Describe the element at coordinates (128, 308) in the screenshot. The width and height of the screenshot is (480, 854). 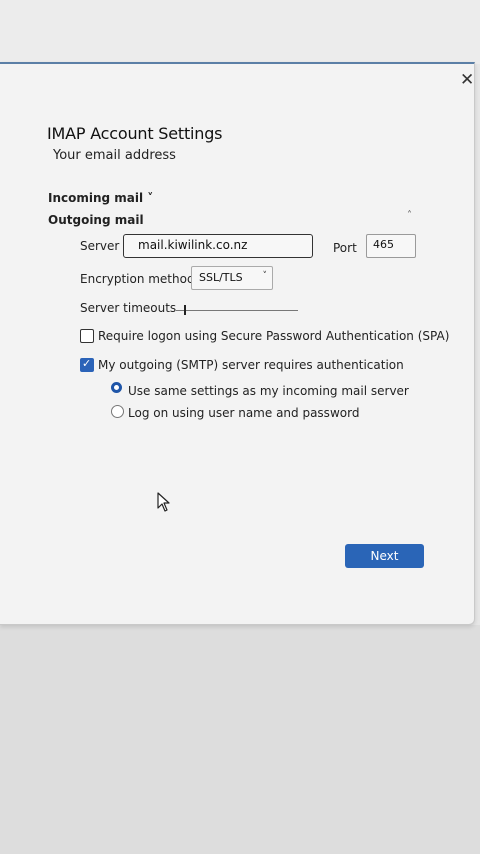
I see `server-timeouts-label: Server timeouts` at that location.